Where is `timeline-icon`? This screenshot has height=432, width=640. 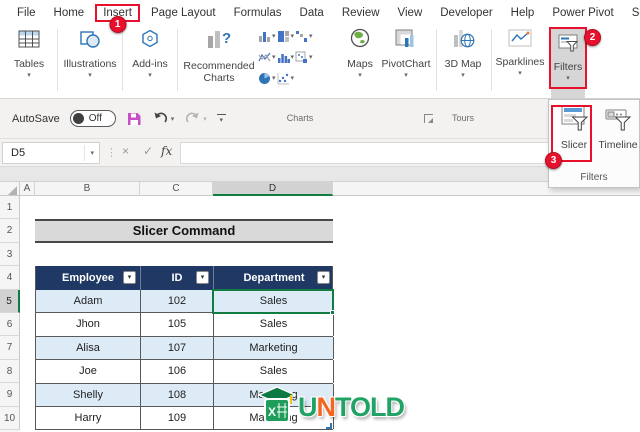
timeline-icon is located at coordinates (618, 120).